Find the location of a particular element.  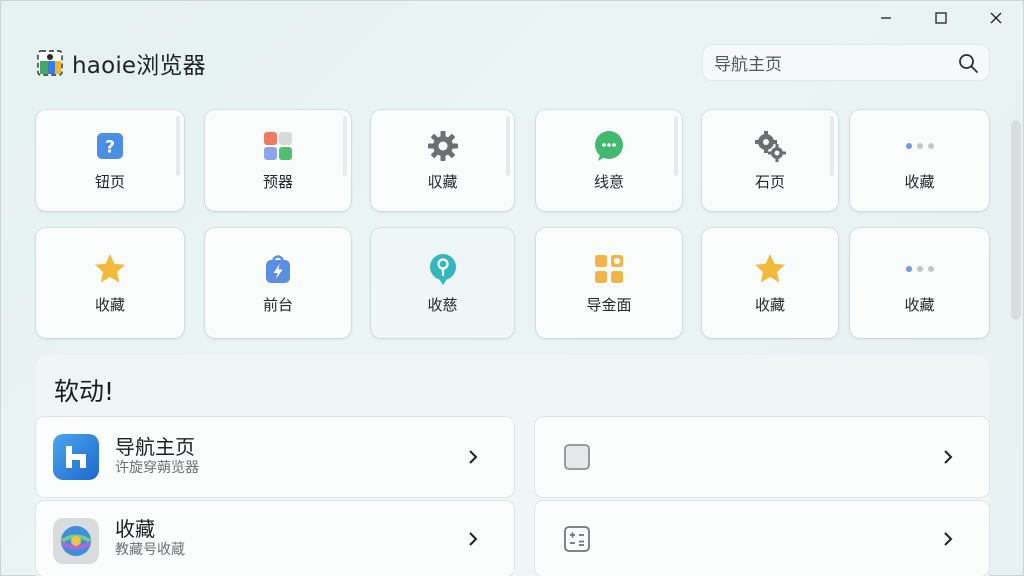

search-input: 导航主页 is located at coordinates (835, 62).